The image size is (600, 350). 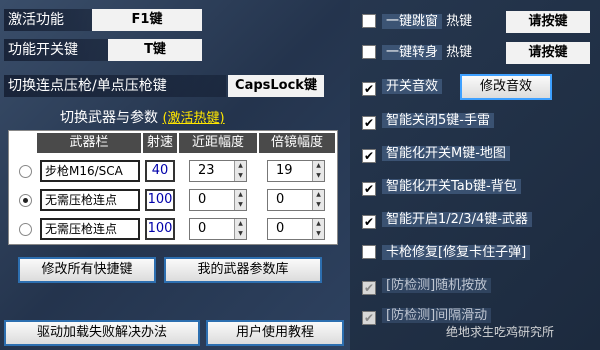 What do you see at coordinates (438, 120) in the screenshot?
I see `smart-item-label-1: 智能关闭5键-手雷` at bounding box center [438, 120].